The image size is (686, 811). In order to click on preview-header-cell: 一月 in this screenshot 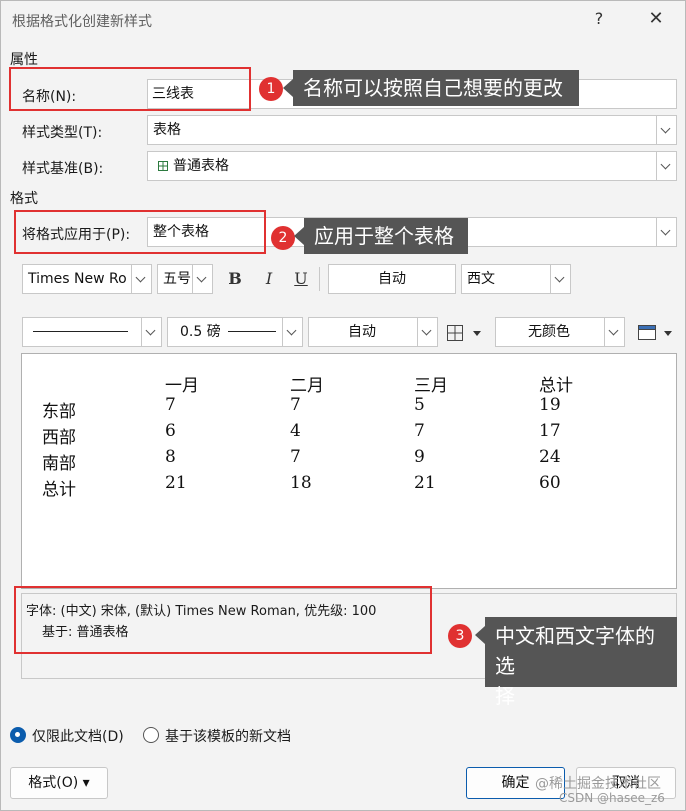, I will do `click(182, 386)`.